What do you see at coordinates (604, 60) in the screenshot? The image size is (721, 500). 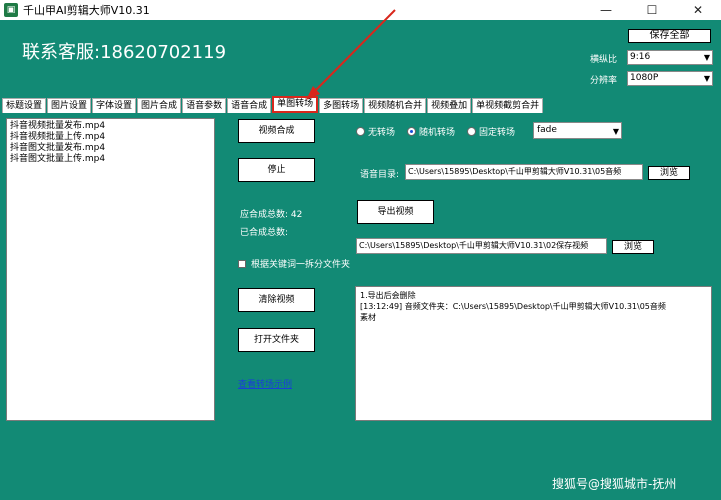 I see `aspect-ratio-label: 横纵比` at bounding box center [604, 60].